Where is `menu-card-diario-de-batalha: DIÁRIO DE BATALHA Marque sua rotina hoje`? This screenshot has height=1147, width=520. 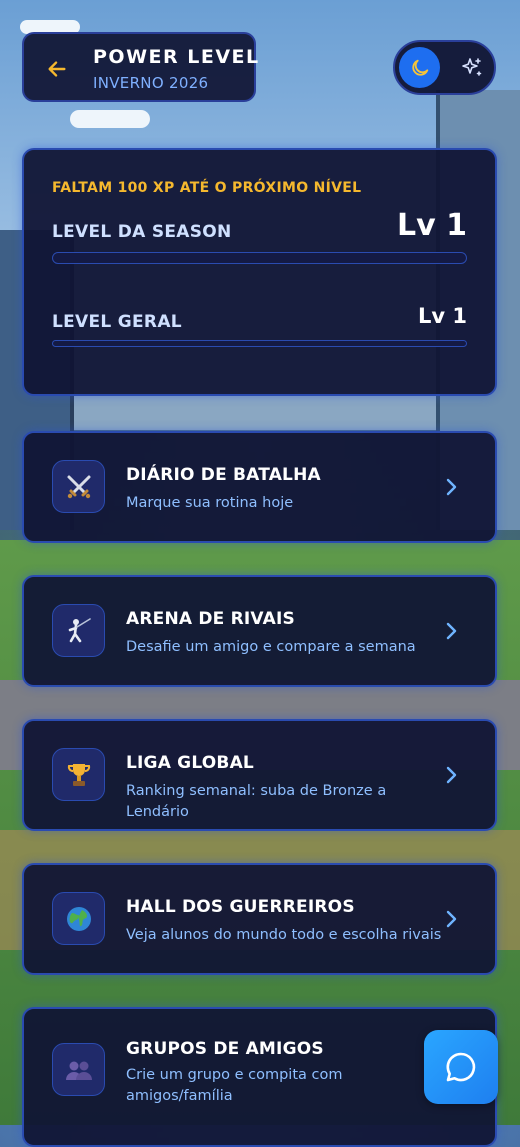 menu-card-diario-de-batalha: DIÁRIO DE BATALHA Marque sua rotina hoje is located at coordinates (259, 487).